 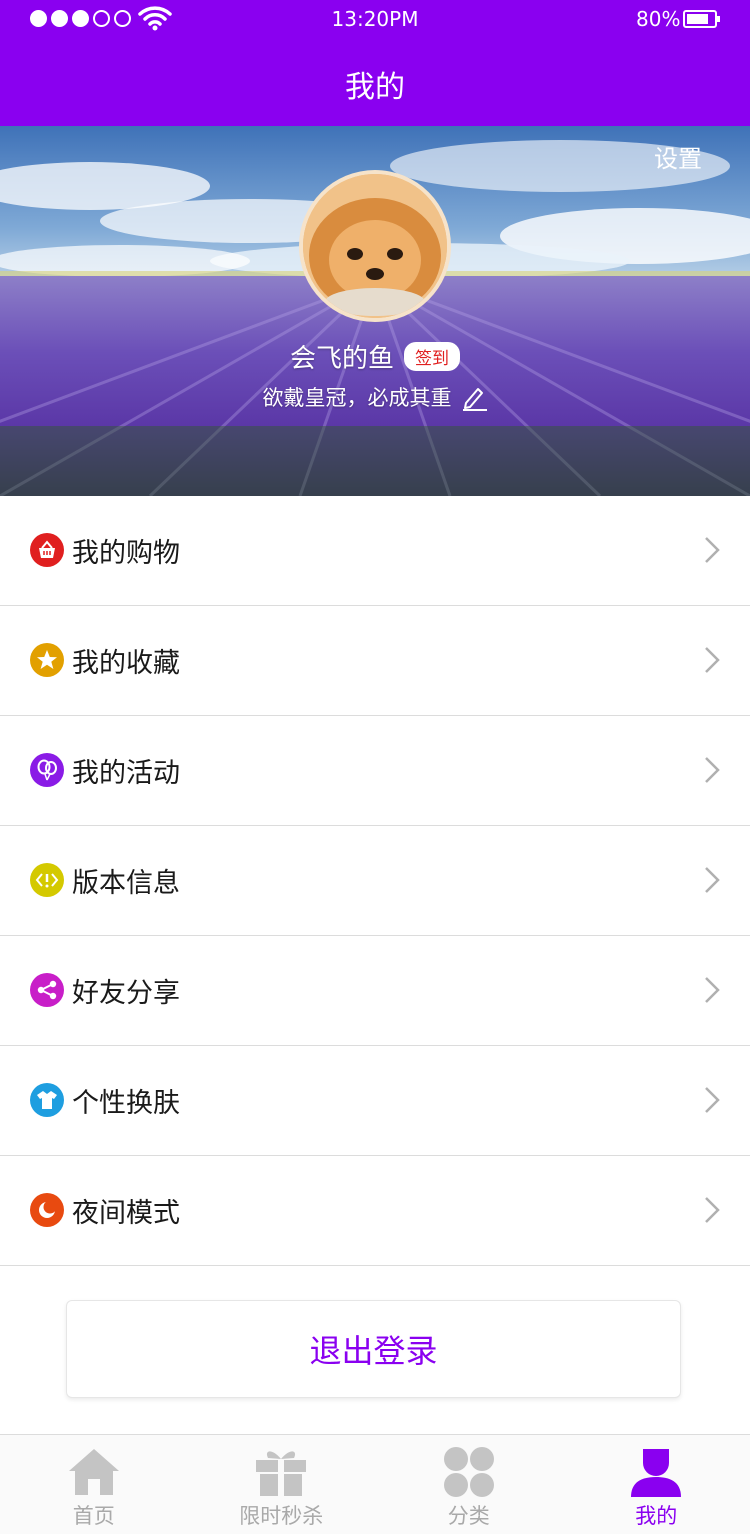 I want to click on username: 会飞的鱼, so click(x=341, y=359).